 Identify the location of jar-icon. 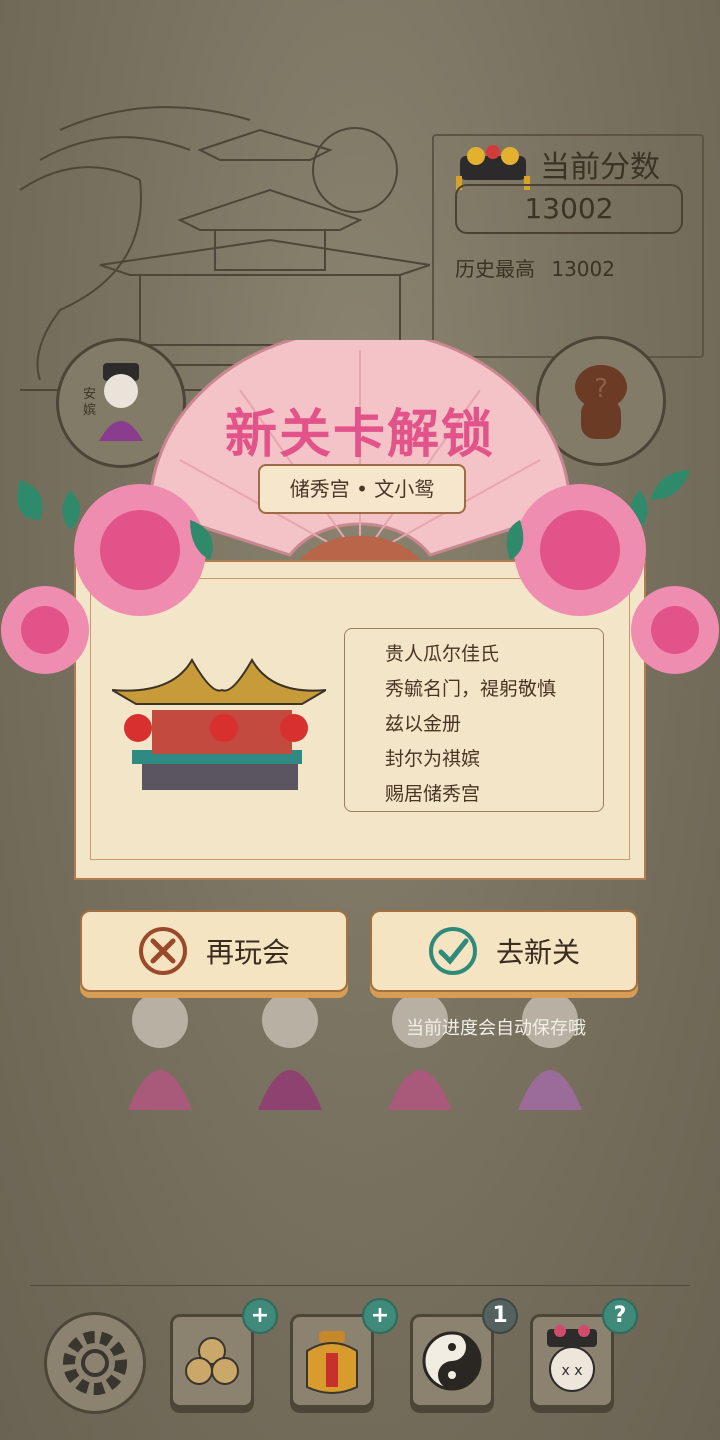
(332, 1362).